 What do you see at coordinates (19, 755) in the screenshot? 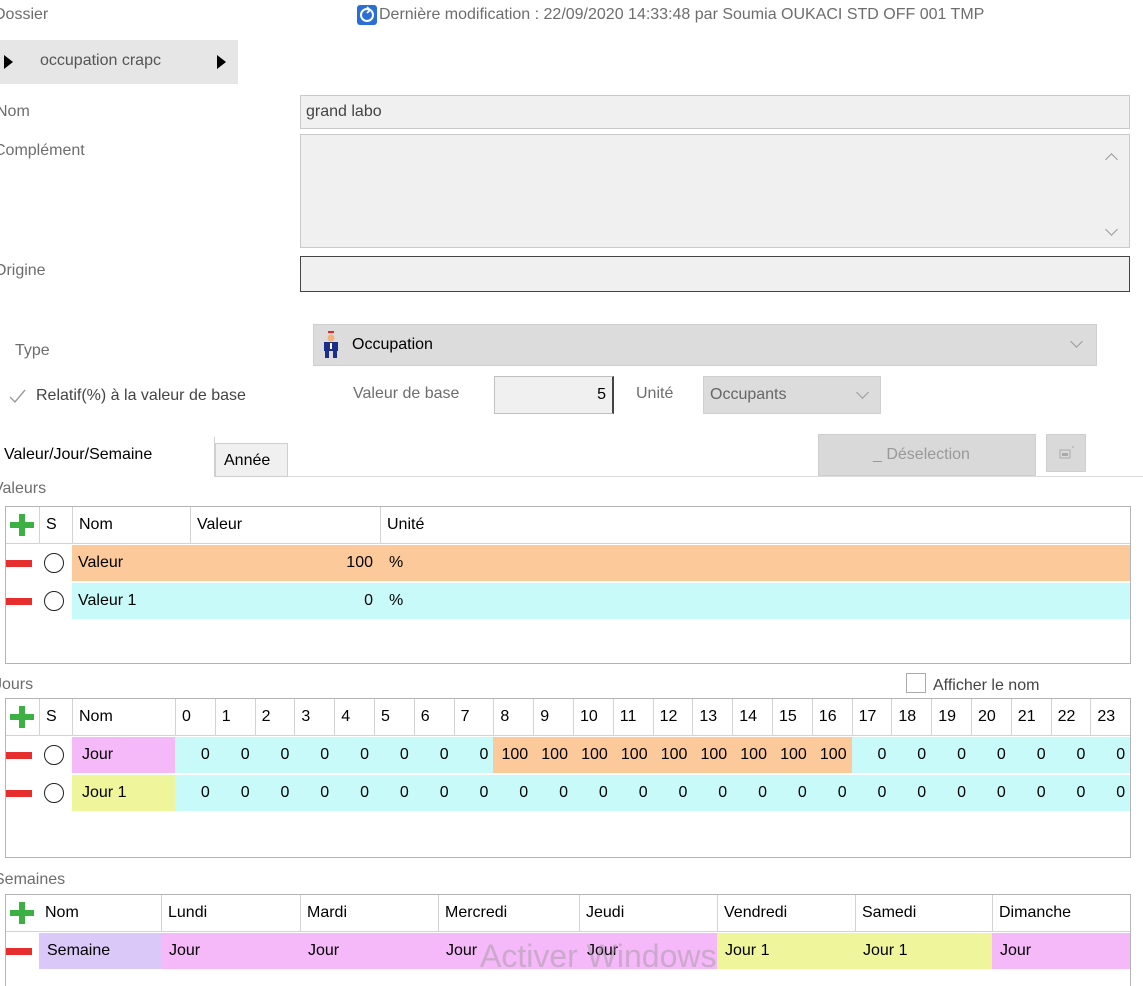
I see `remove-jour-minus-icon` at bounding box center [19, 755].